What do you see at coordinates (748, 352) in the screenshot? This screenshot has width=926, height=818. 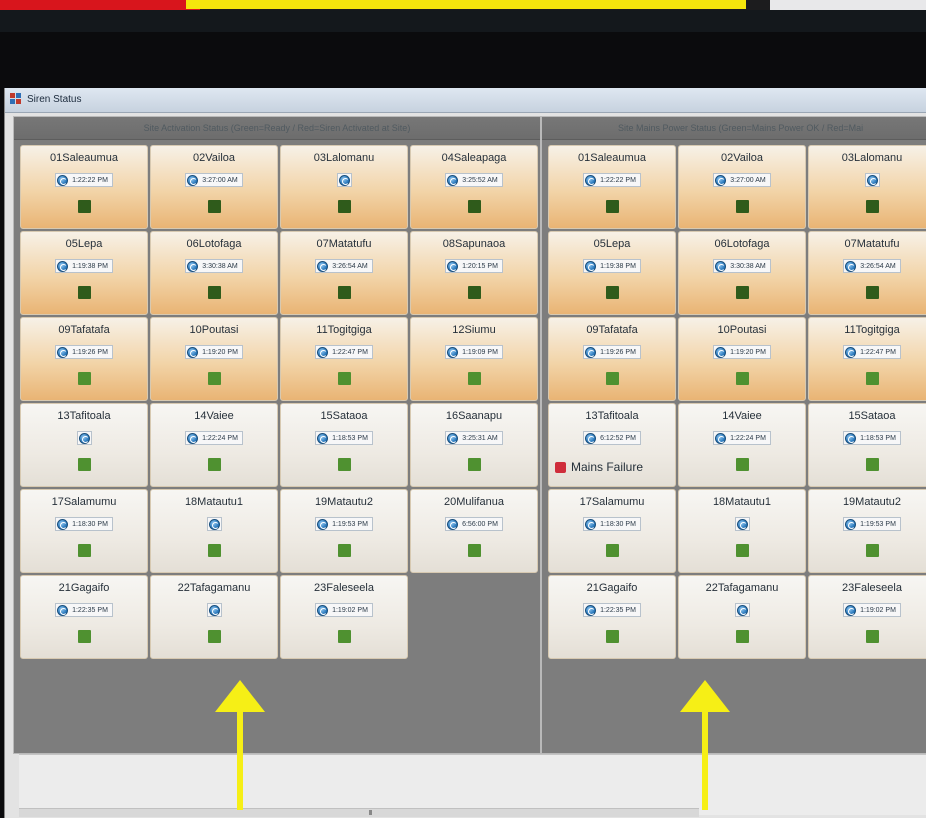 I see `last-update-time: 1:19:20 PM` at bounding box center [748, 352].